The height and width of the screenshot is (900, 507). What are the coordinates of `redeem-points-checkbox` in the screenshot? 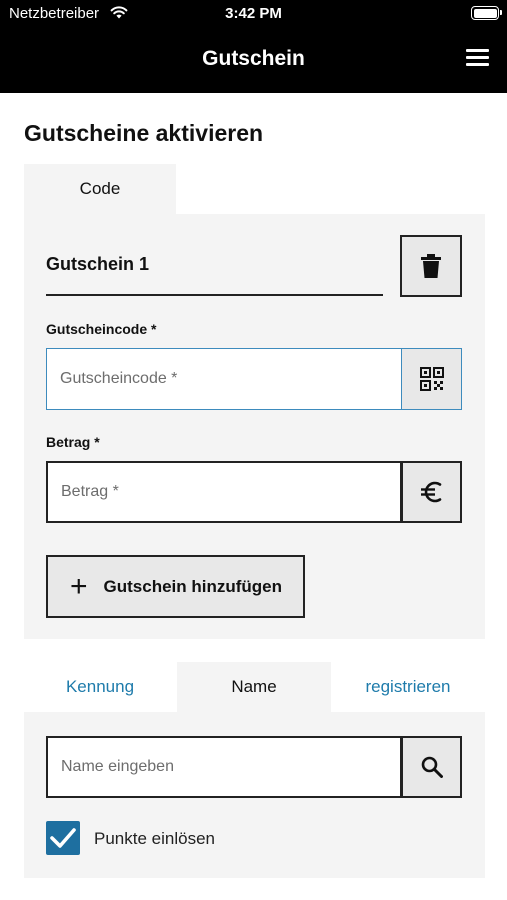 It's located at (63, 838).